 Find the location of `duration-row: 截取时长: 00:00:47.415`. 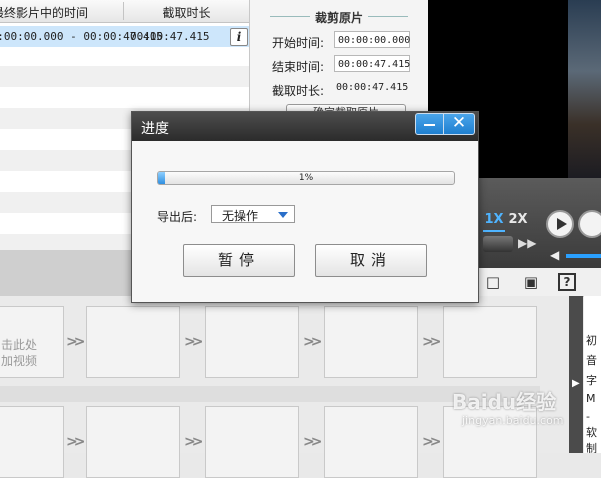

duration-row: 截取时长: 00:00:47.415 is located at coordinates (340, 90).